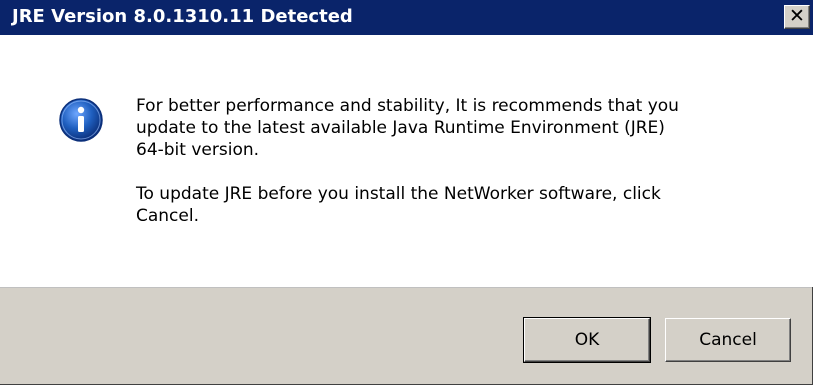 This screenshot has width=813, height=385. Describe the element at coordinates (182, 16) in the screenshot. I see `dialog-title: JRE Version 8.0.1310.11 Detected` at that location.